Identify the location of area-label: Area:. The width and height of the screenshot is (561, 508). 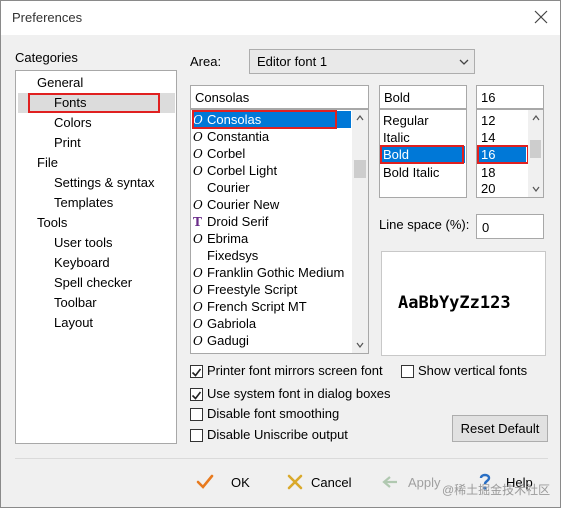
(206, 61).